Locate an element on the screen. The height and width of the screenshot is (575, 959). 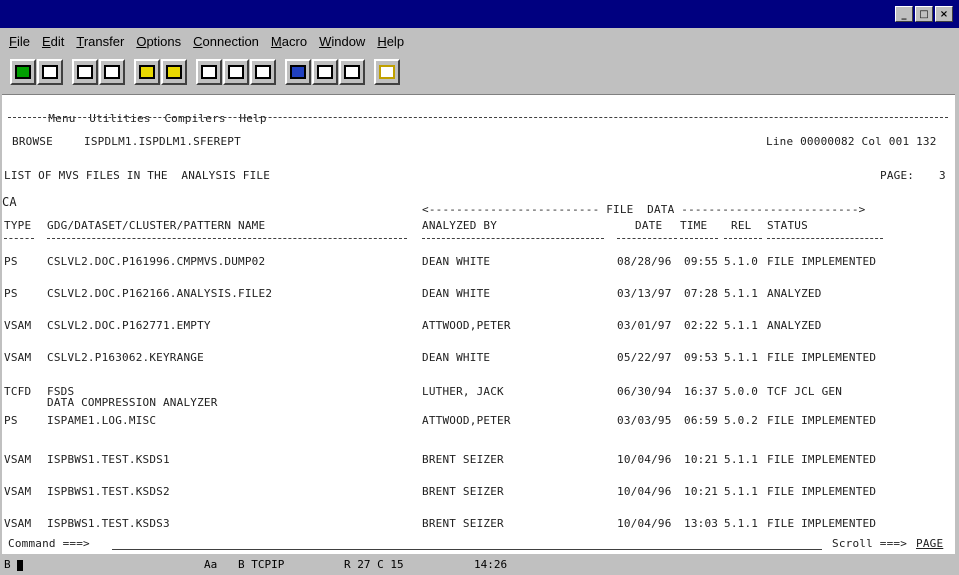
row-dataset-name: CSLVL2.DOC.P162166.ANALYSIS.FILE2 is located at coordinates (160, 293).